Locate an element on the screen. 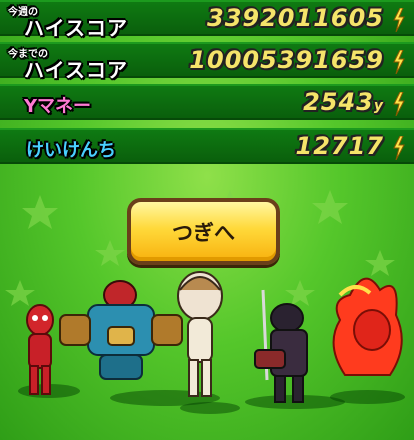 This screenshot has width=414, height=440. armored-yokai-character is located at coordinates (121, 330).